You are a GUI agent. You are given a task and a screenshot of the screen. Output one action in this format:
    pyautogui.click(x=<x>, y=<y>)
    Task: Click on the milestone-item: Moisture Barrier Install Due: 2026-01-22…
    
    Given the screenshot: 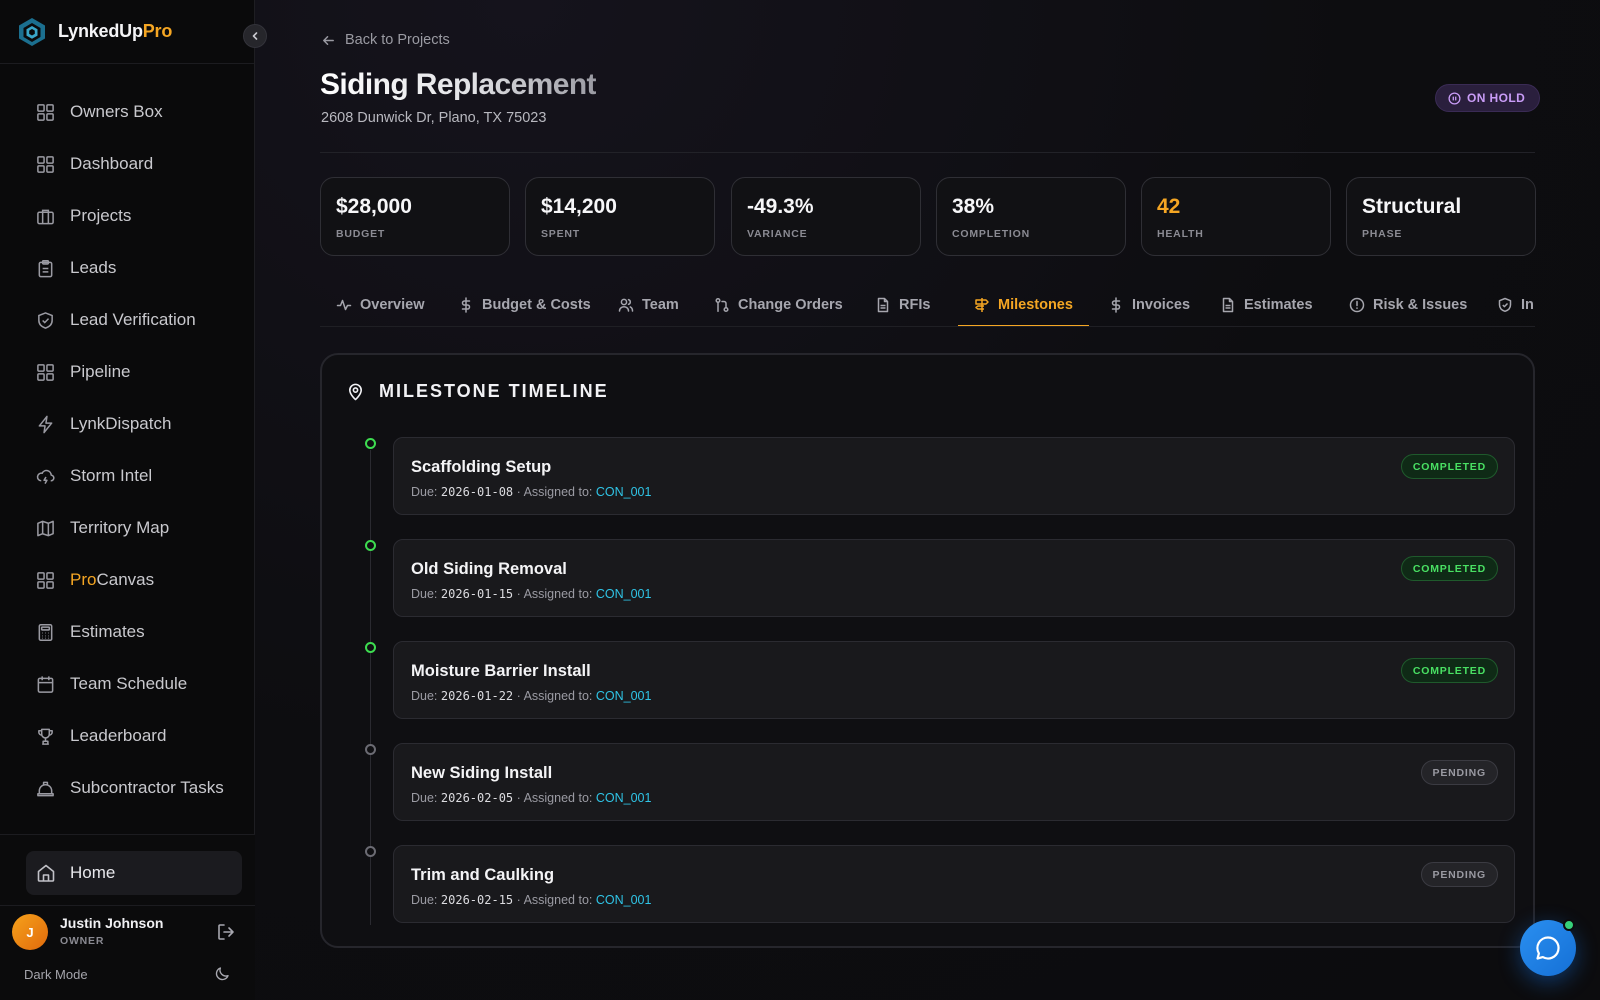 What is the action you would take?
    pyautogui.click(x=954, y=680)
    